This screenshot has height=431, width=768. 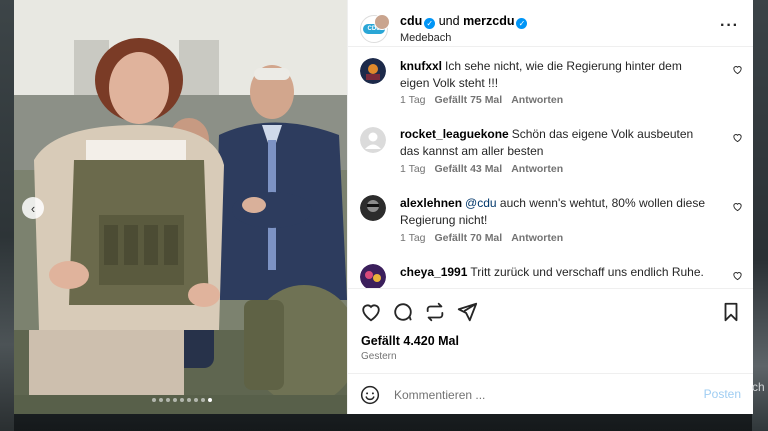 What do you see at coordinates (421, 66) in the screenshot?
I see `comment-username: knufxxl` at bounding box center [421, 66].